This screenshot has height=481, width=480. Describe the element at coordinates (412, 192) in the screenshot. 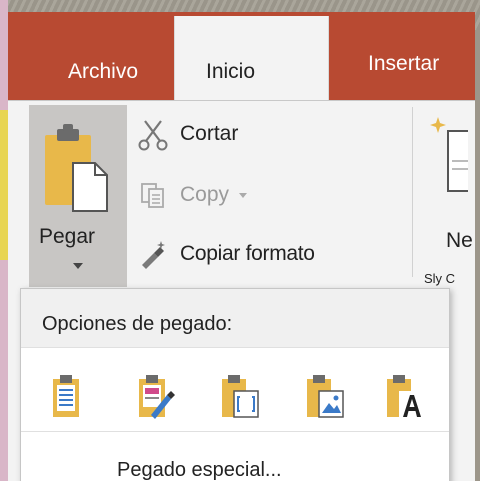

I see `ribbon-group-divider` at that location.